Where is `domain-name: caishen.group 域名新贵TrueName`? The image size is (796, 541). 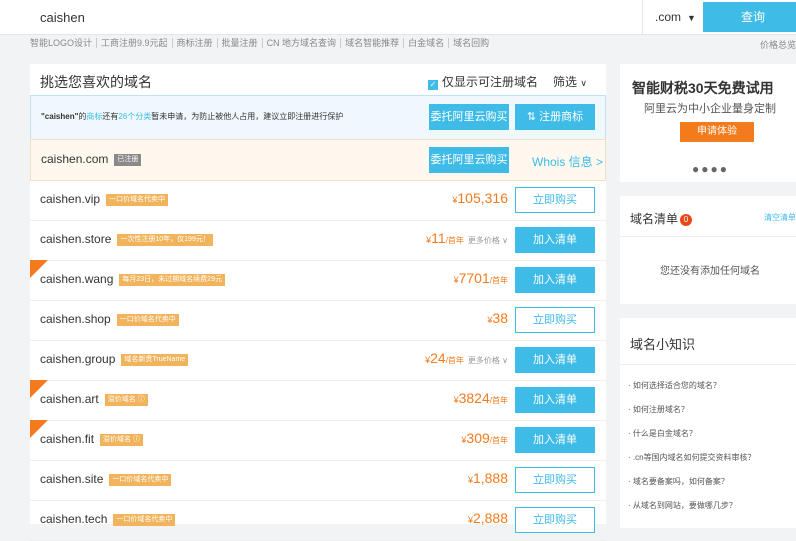
domain-name: caishen.group 域名新贵TrueName is located at coordinates (114, 359).